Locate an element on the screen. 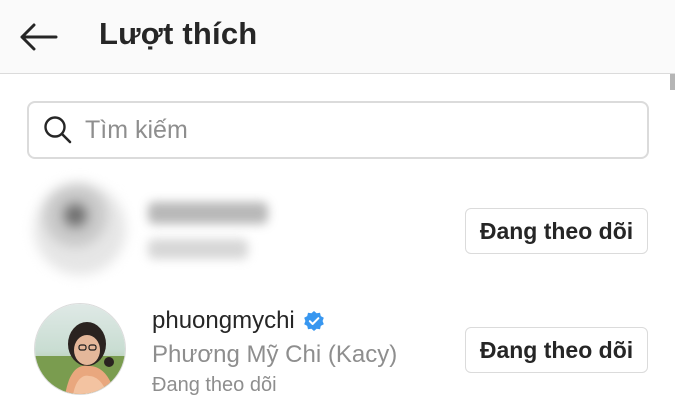 Image resolution: width=675 pixels, height=405 pixels. avatar-photo is located at coordinates (80, 349).